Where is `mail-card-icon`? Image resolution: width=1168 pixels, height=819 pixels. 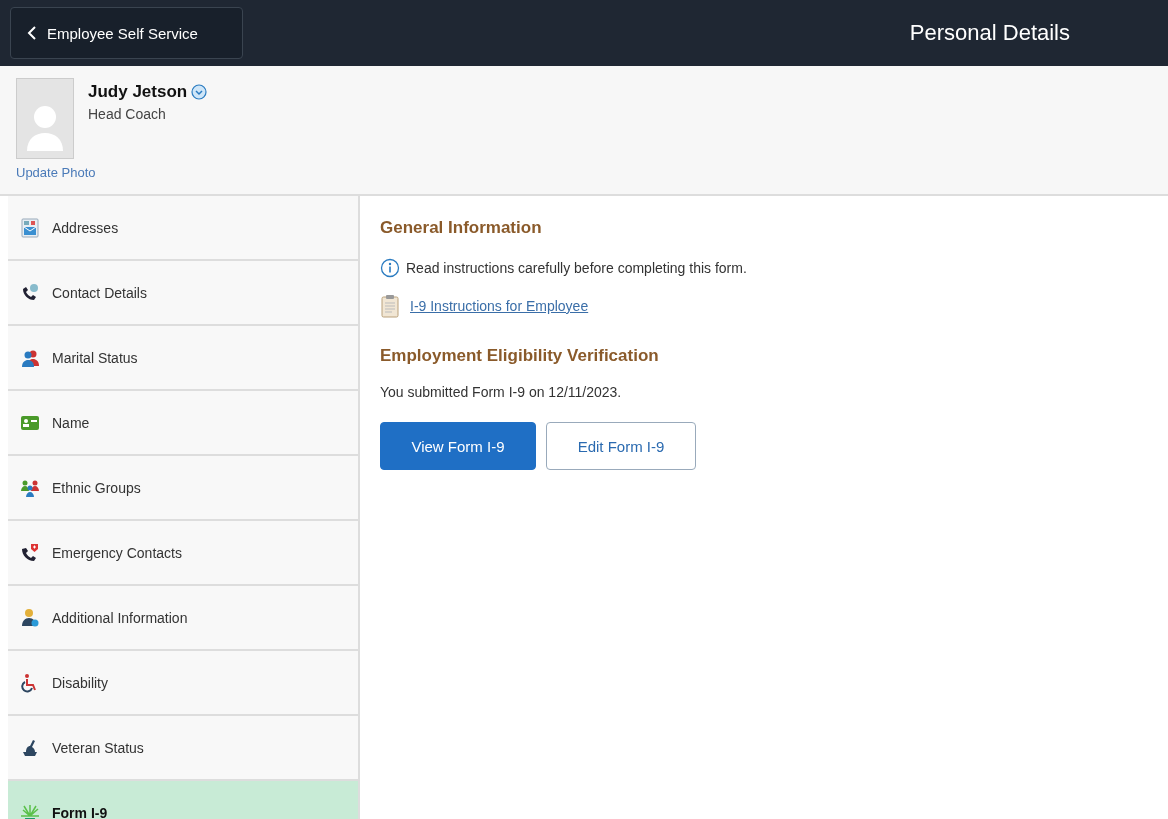 mail-card-icon is located at coordinates (30, 227).